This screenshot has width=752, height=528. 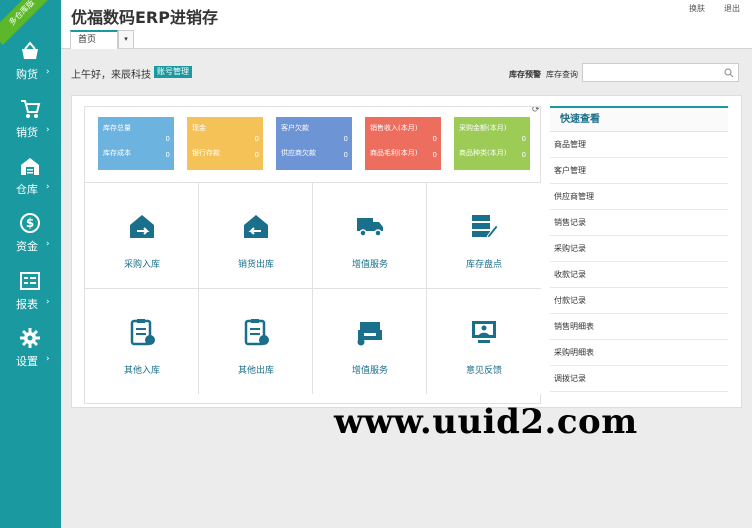 What do you see at coordinates (117, 153) in the screenshot?
I see `stat-label: 库存成本` at bounding box center [117, 153].